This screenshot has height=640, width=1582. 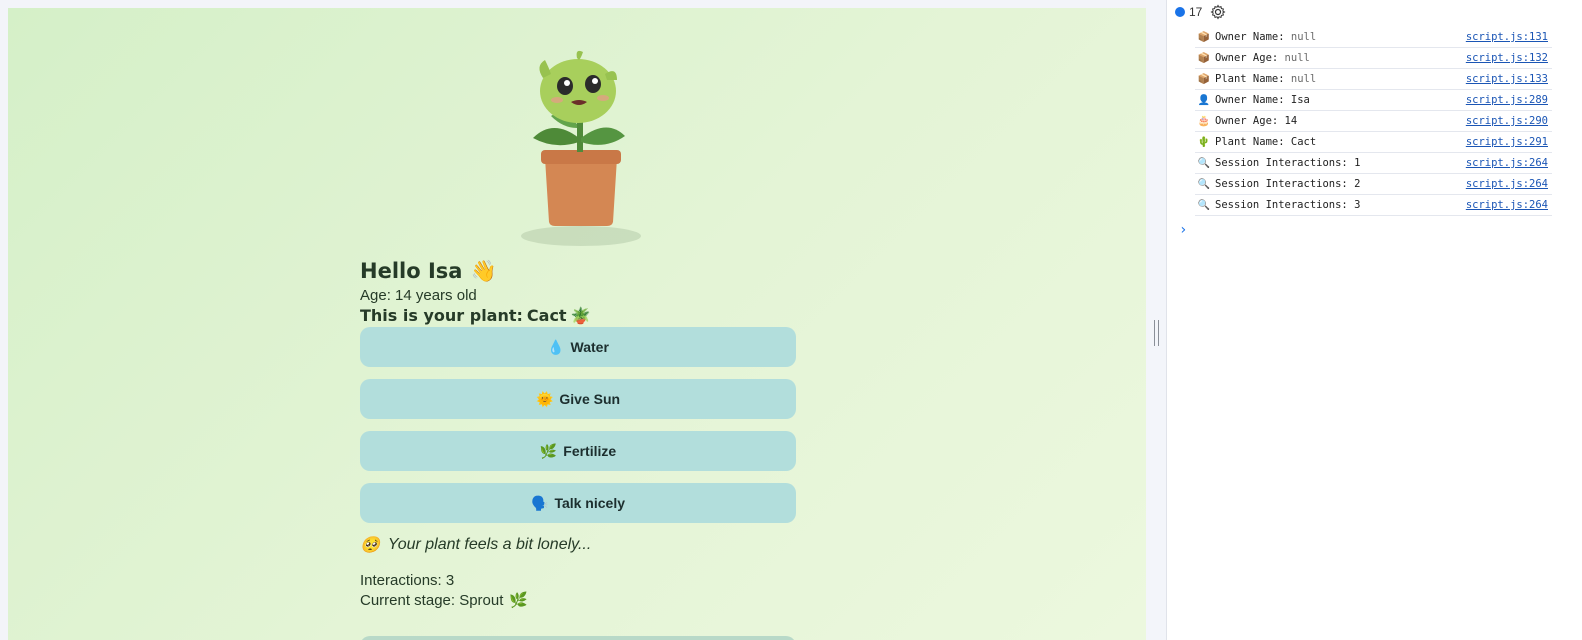 What do you see at coordinates (578, 601) in the screenshot?
I see `growth-stage: Current stage: Sprout 🌿` at bounding box center [578, 601].